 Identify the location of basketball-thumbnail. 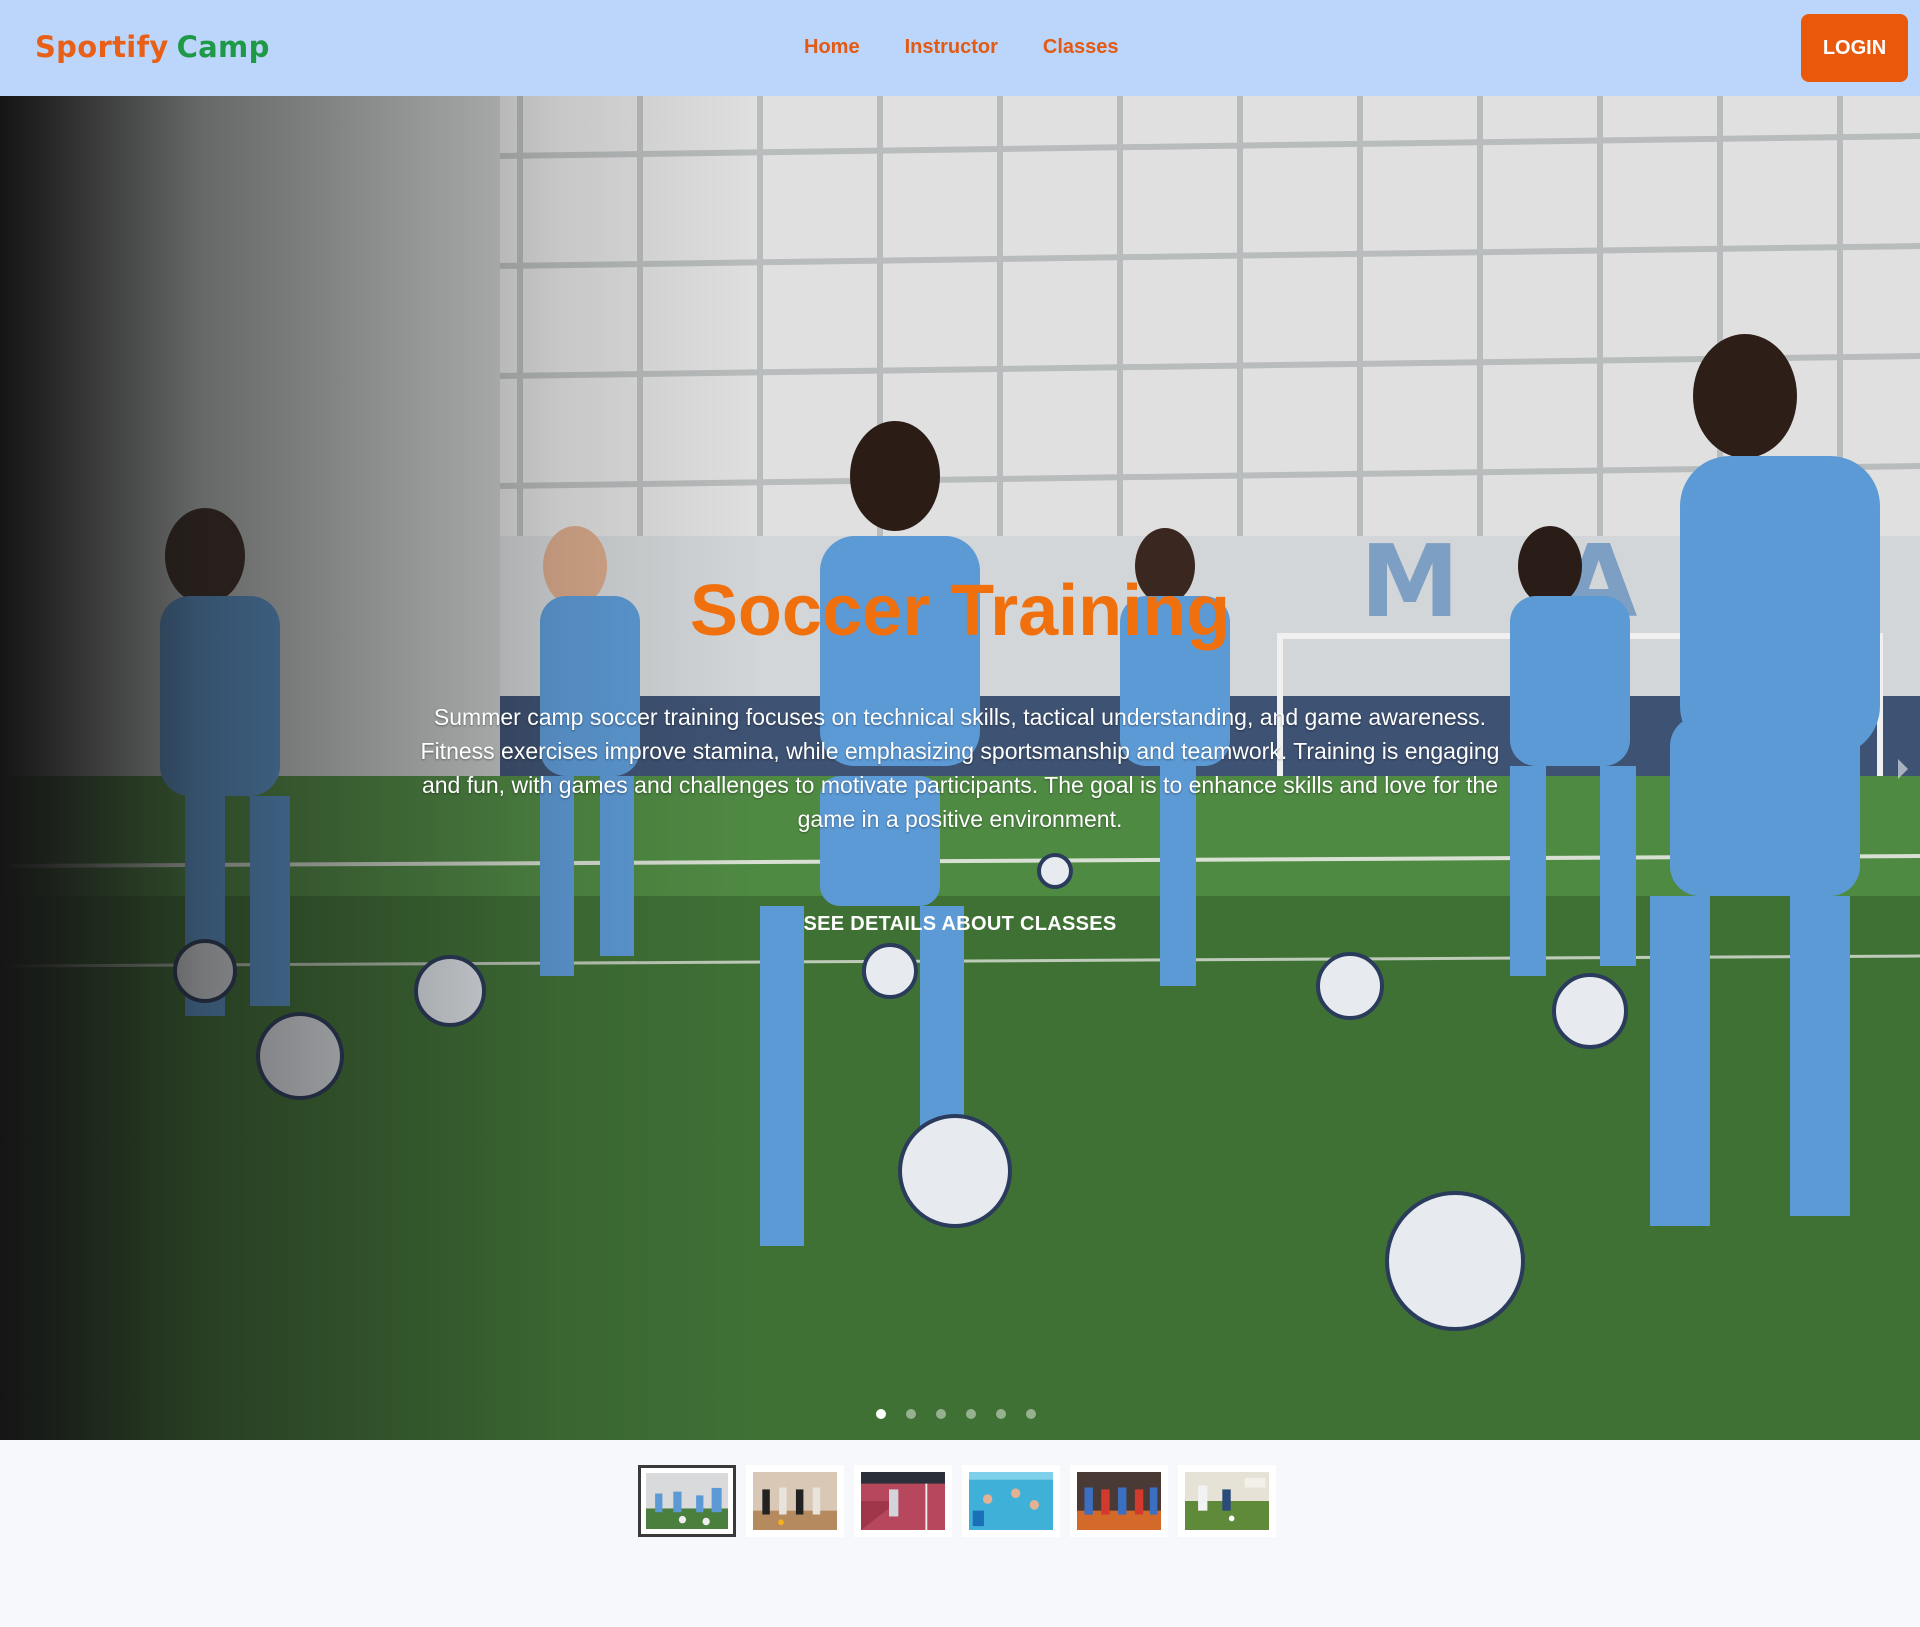
(1119, 1501).